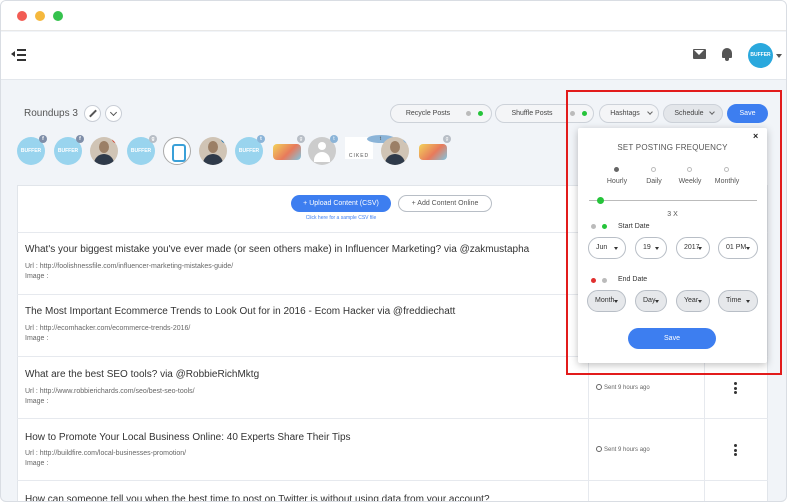 The image size is (787, 502). Describe the element at coordinates (341, 218) in the screenshot. I see `sample-csv-link: Click here for a sample CSV file` at that location.